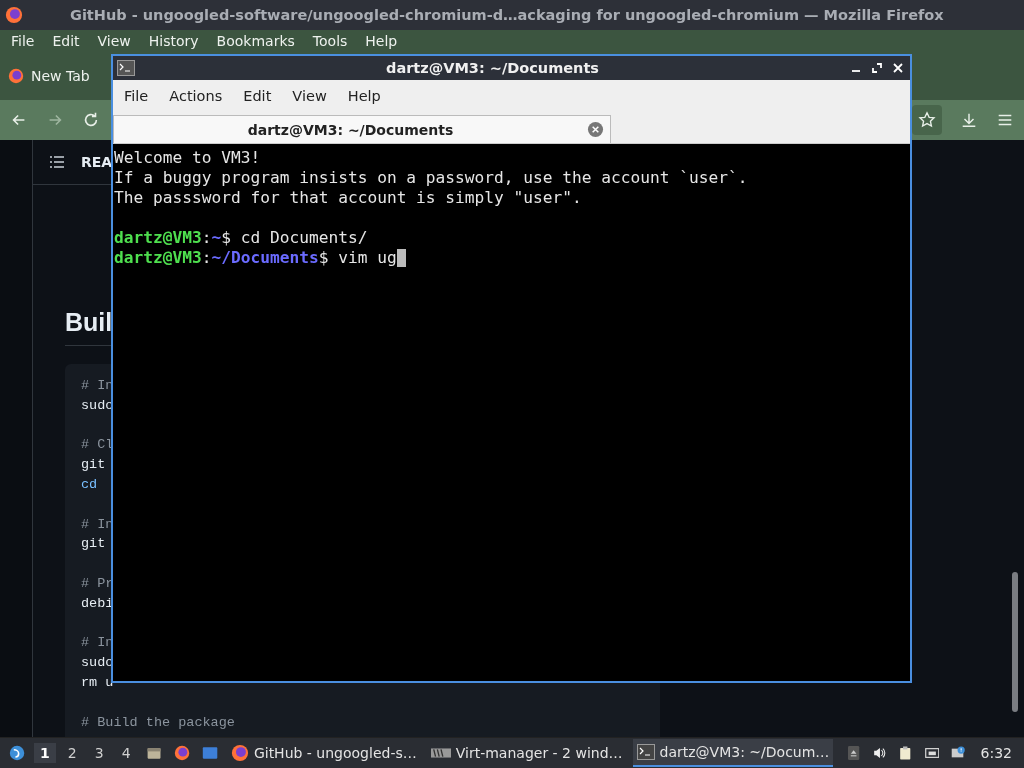 This screenshot has height=768, width=1024. Describe the element at coordinates (98, 583) in the screenshot. I see `code-line: # Pr` at that location.